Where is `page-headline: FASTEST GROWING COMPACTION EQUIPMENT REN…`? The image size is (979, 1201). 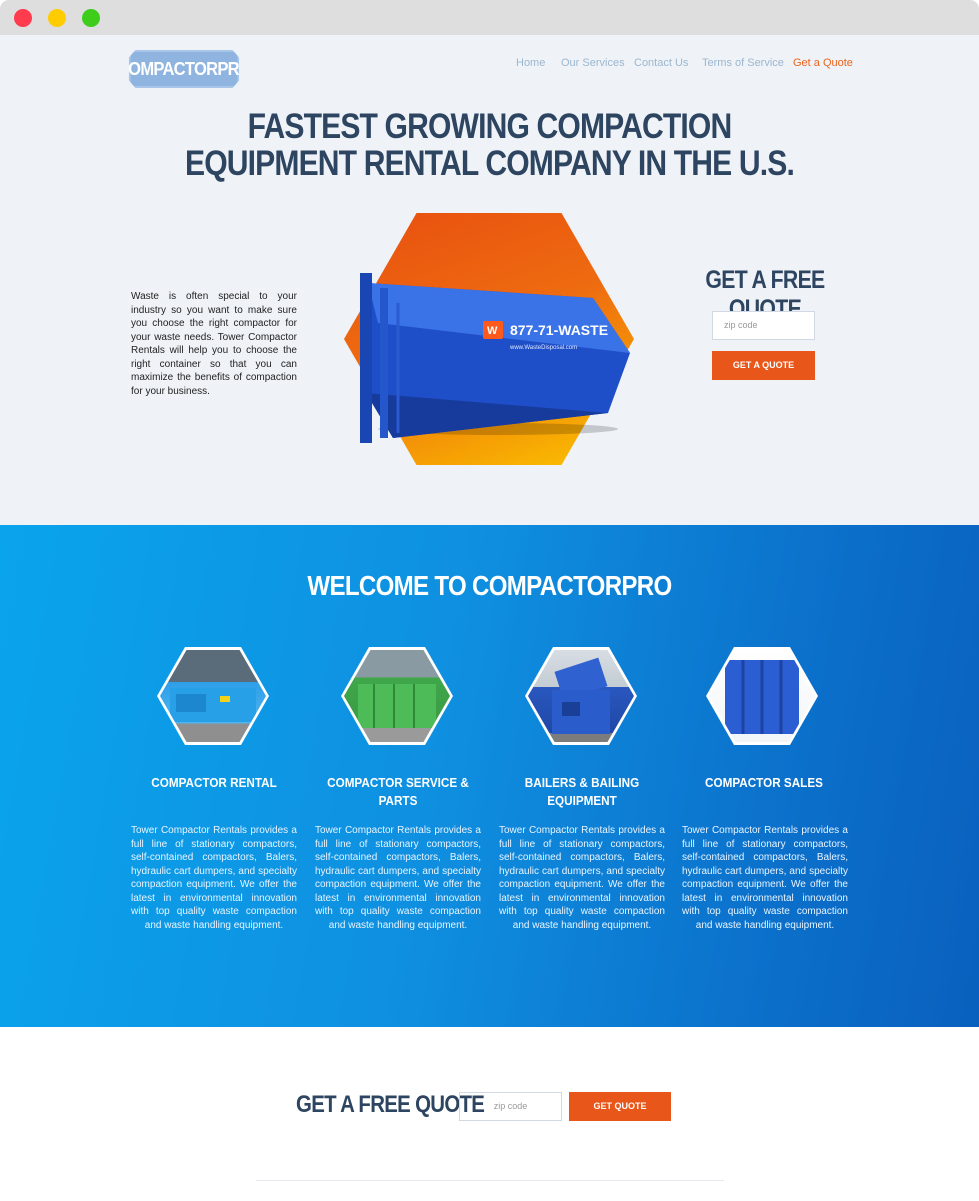 page-headline: FASTEST GROWING COMPACTION EQUIPMENT REN… is located at coordinates (490, 145).